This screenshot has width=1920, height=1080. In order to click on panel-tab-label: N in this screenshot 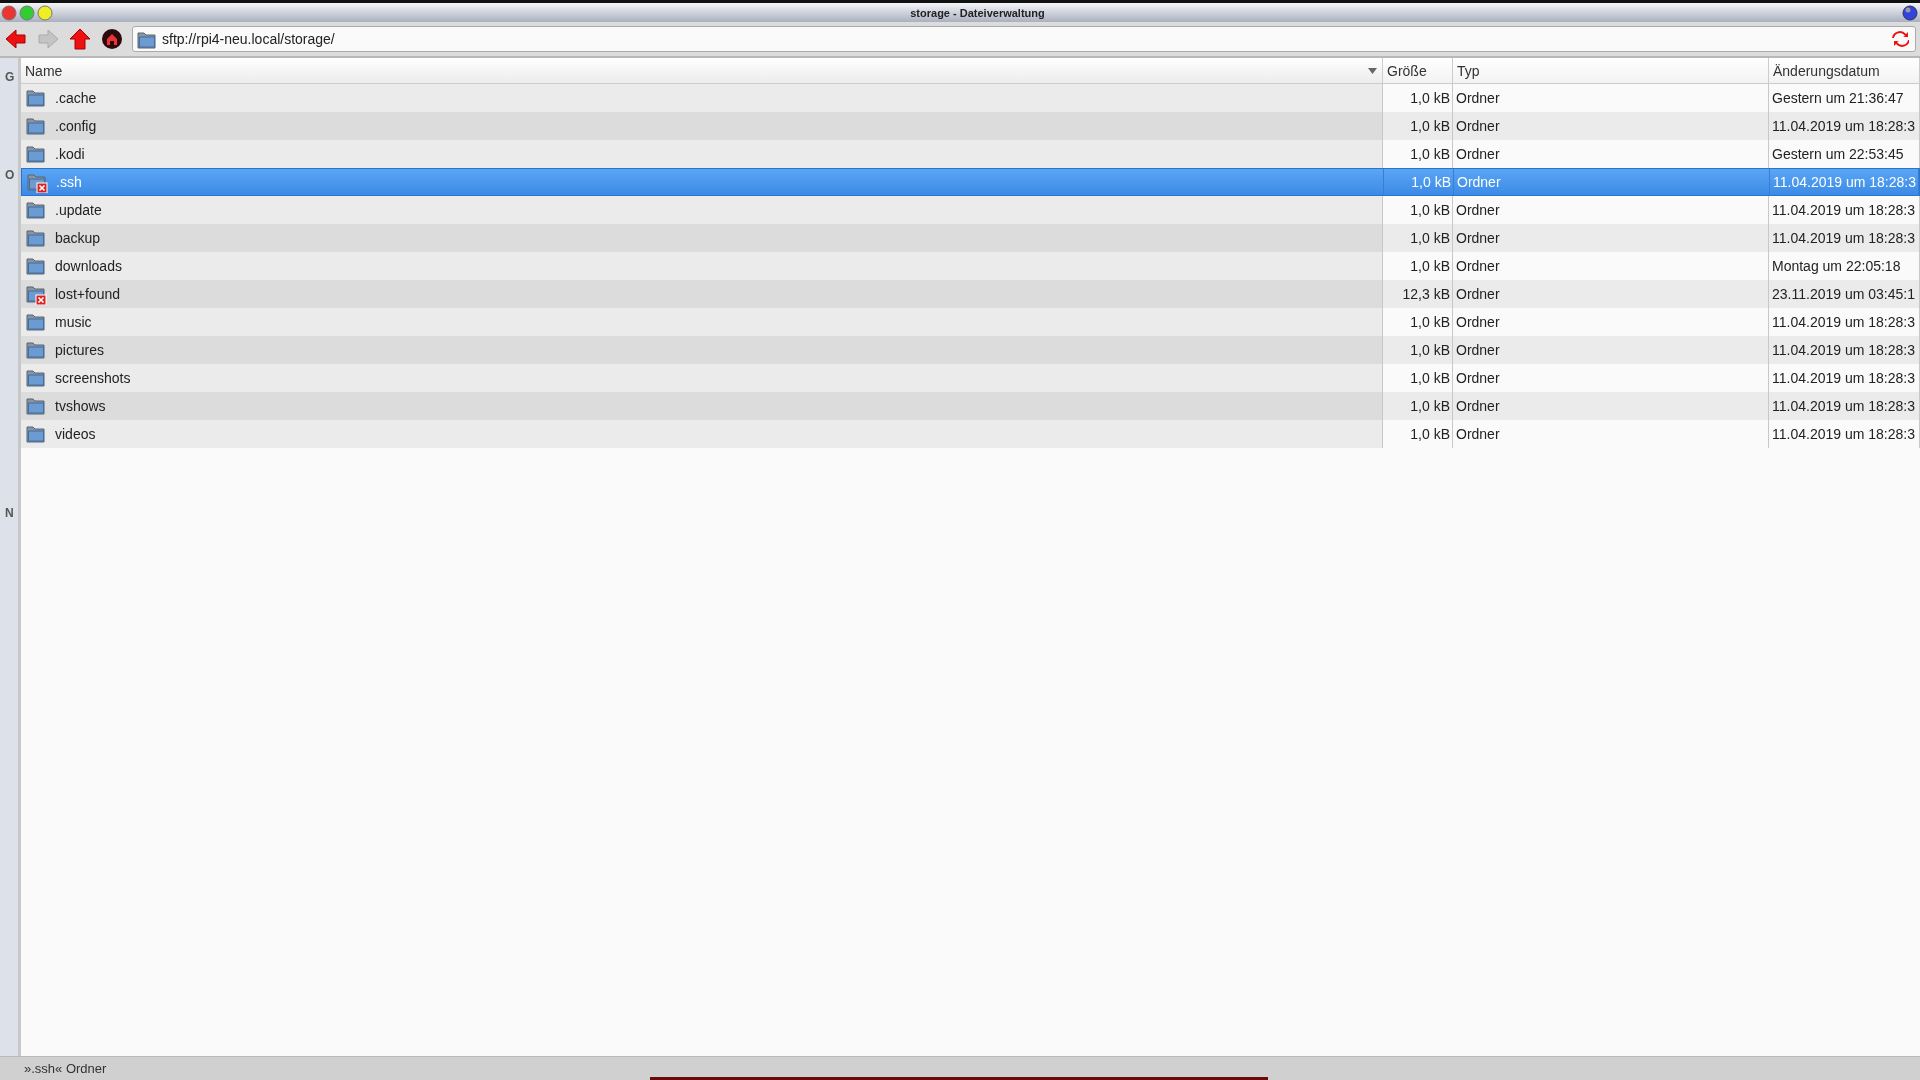, I will do `click(9, 513)`.